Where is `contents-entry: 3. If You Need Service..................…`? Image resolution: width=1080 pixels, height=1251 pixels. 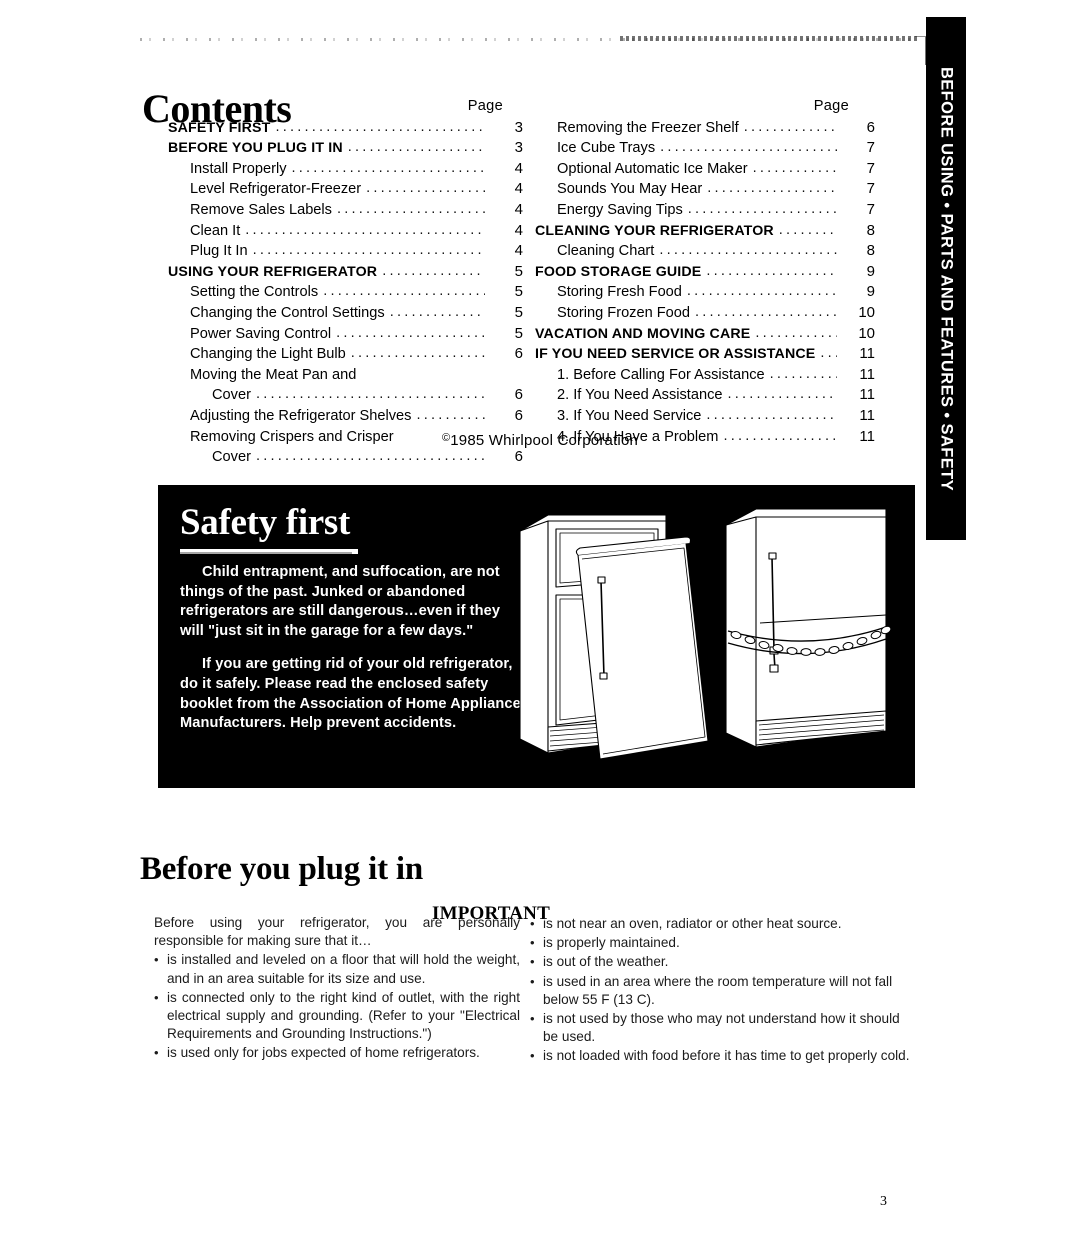 contents-entry: 3. If You Need Service..................… is located at coordinates (705, 416).